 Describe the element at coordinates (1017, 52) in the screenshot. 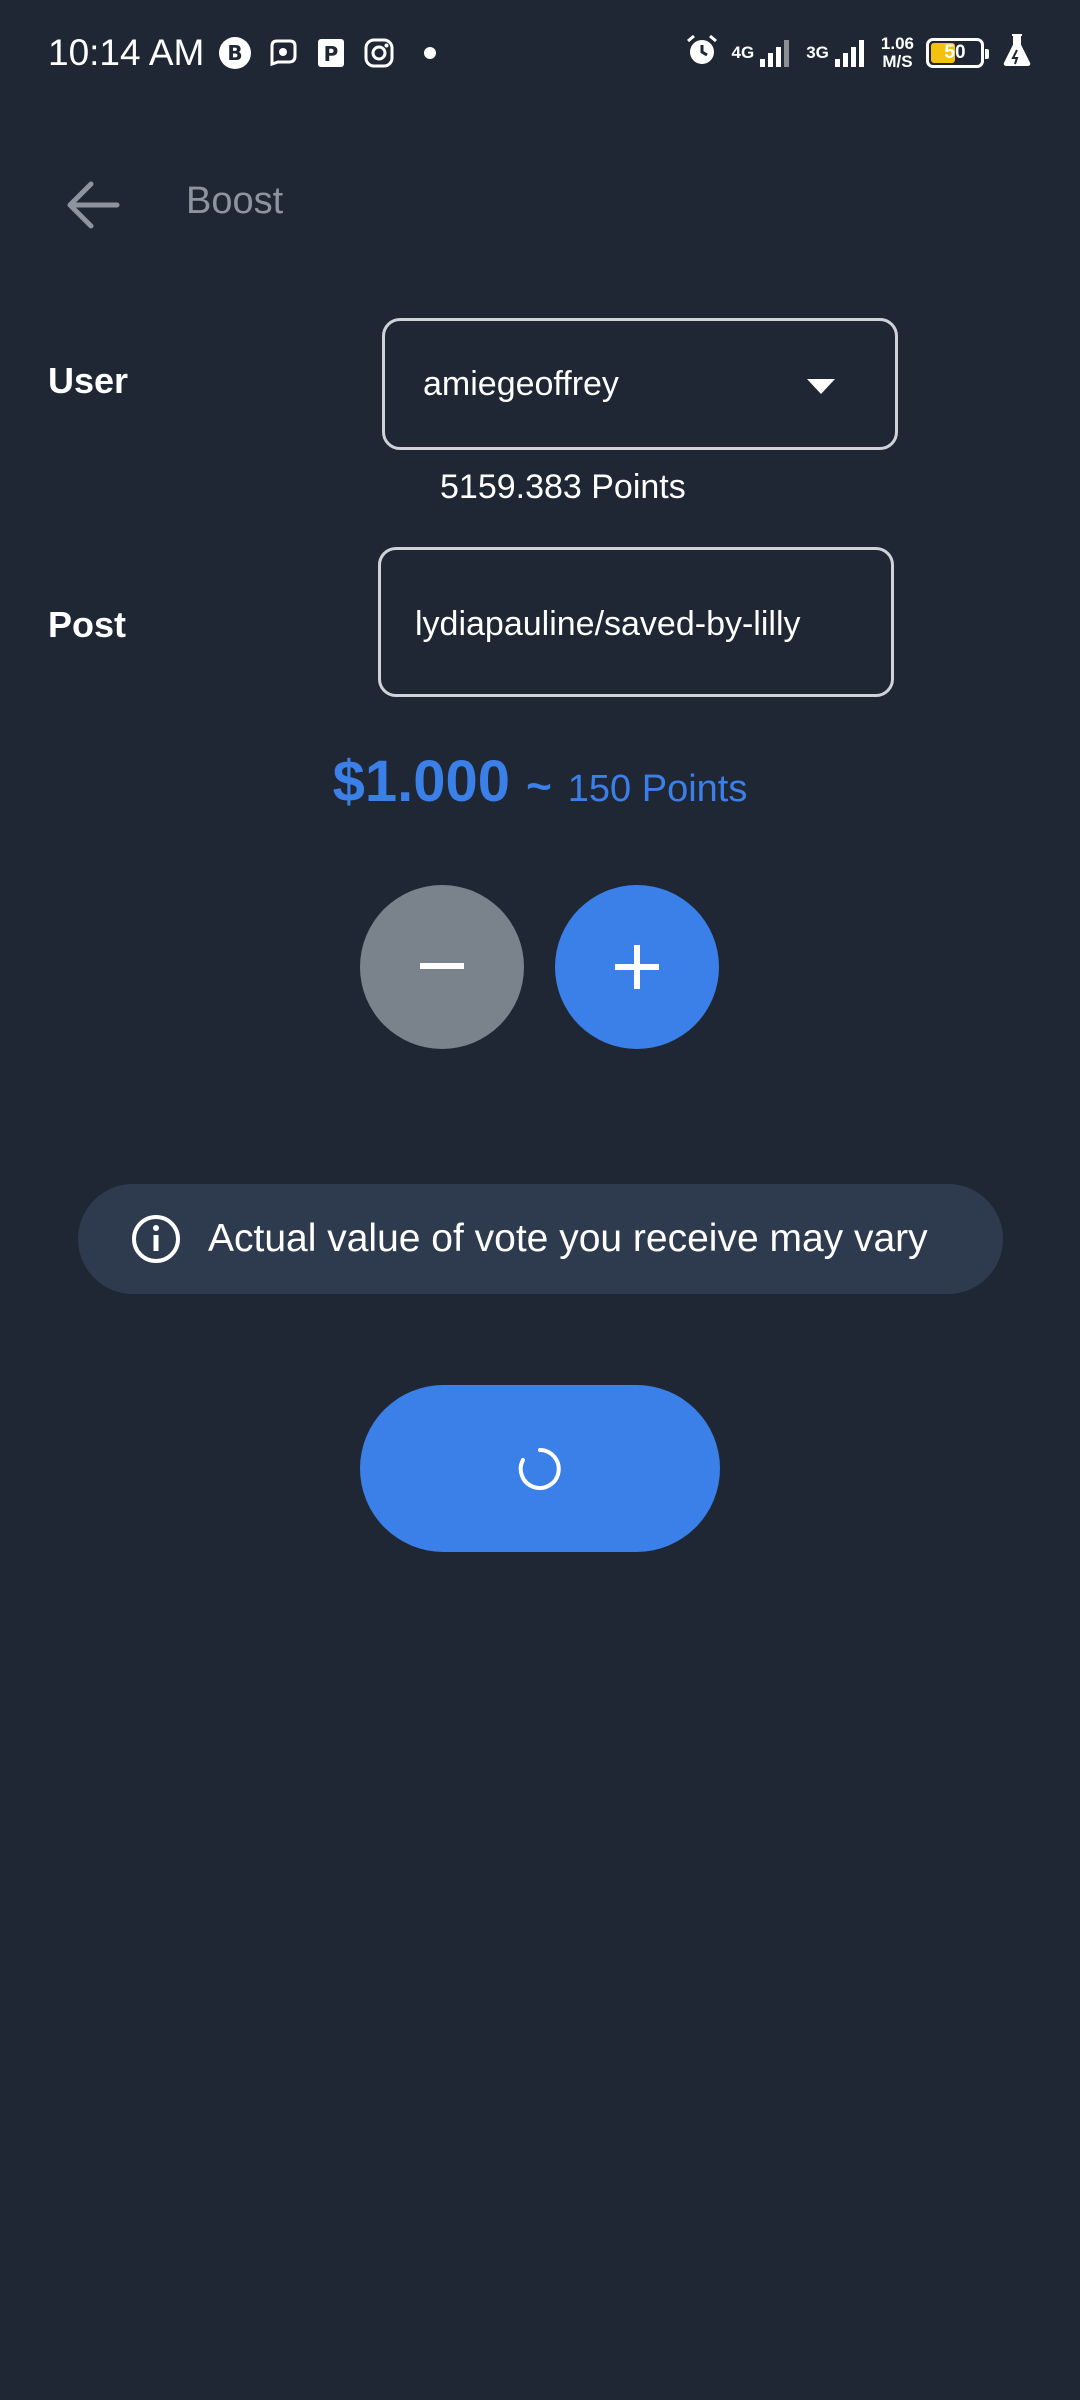

I see `flask-icon` at that location.